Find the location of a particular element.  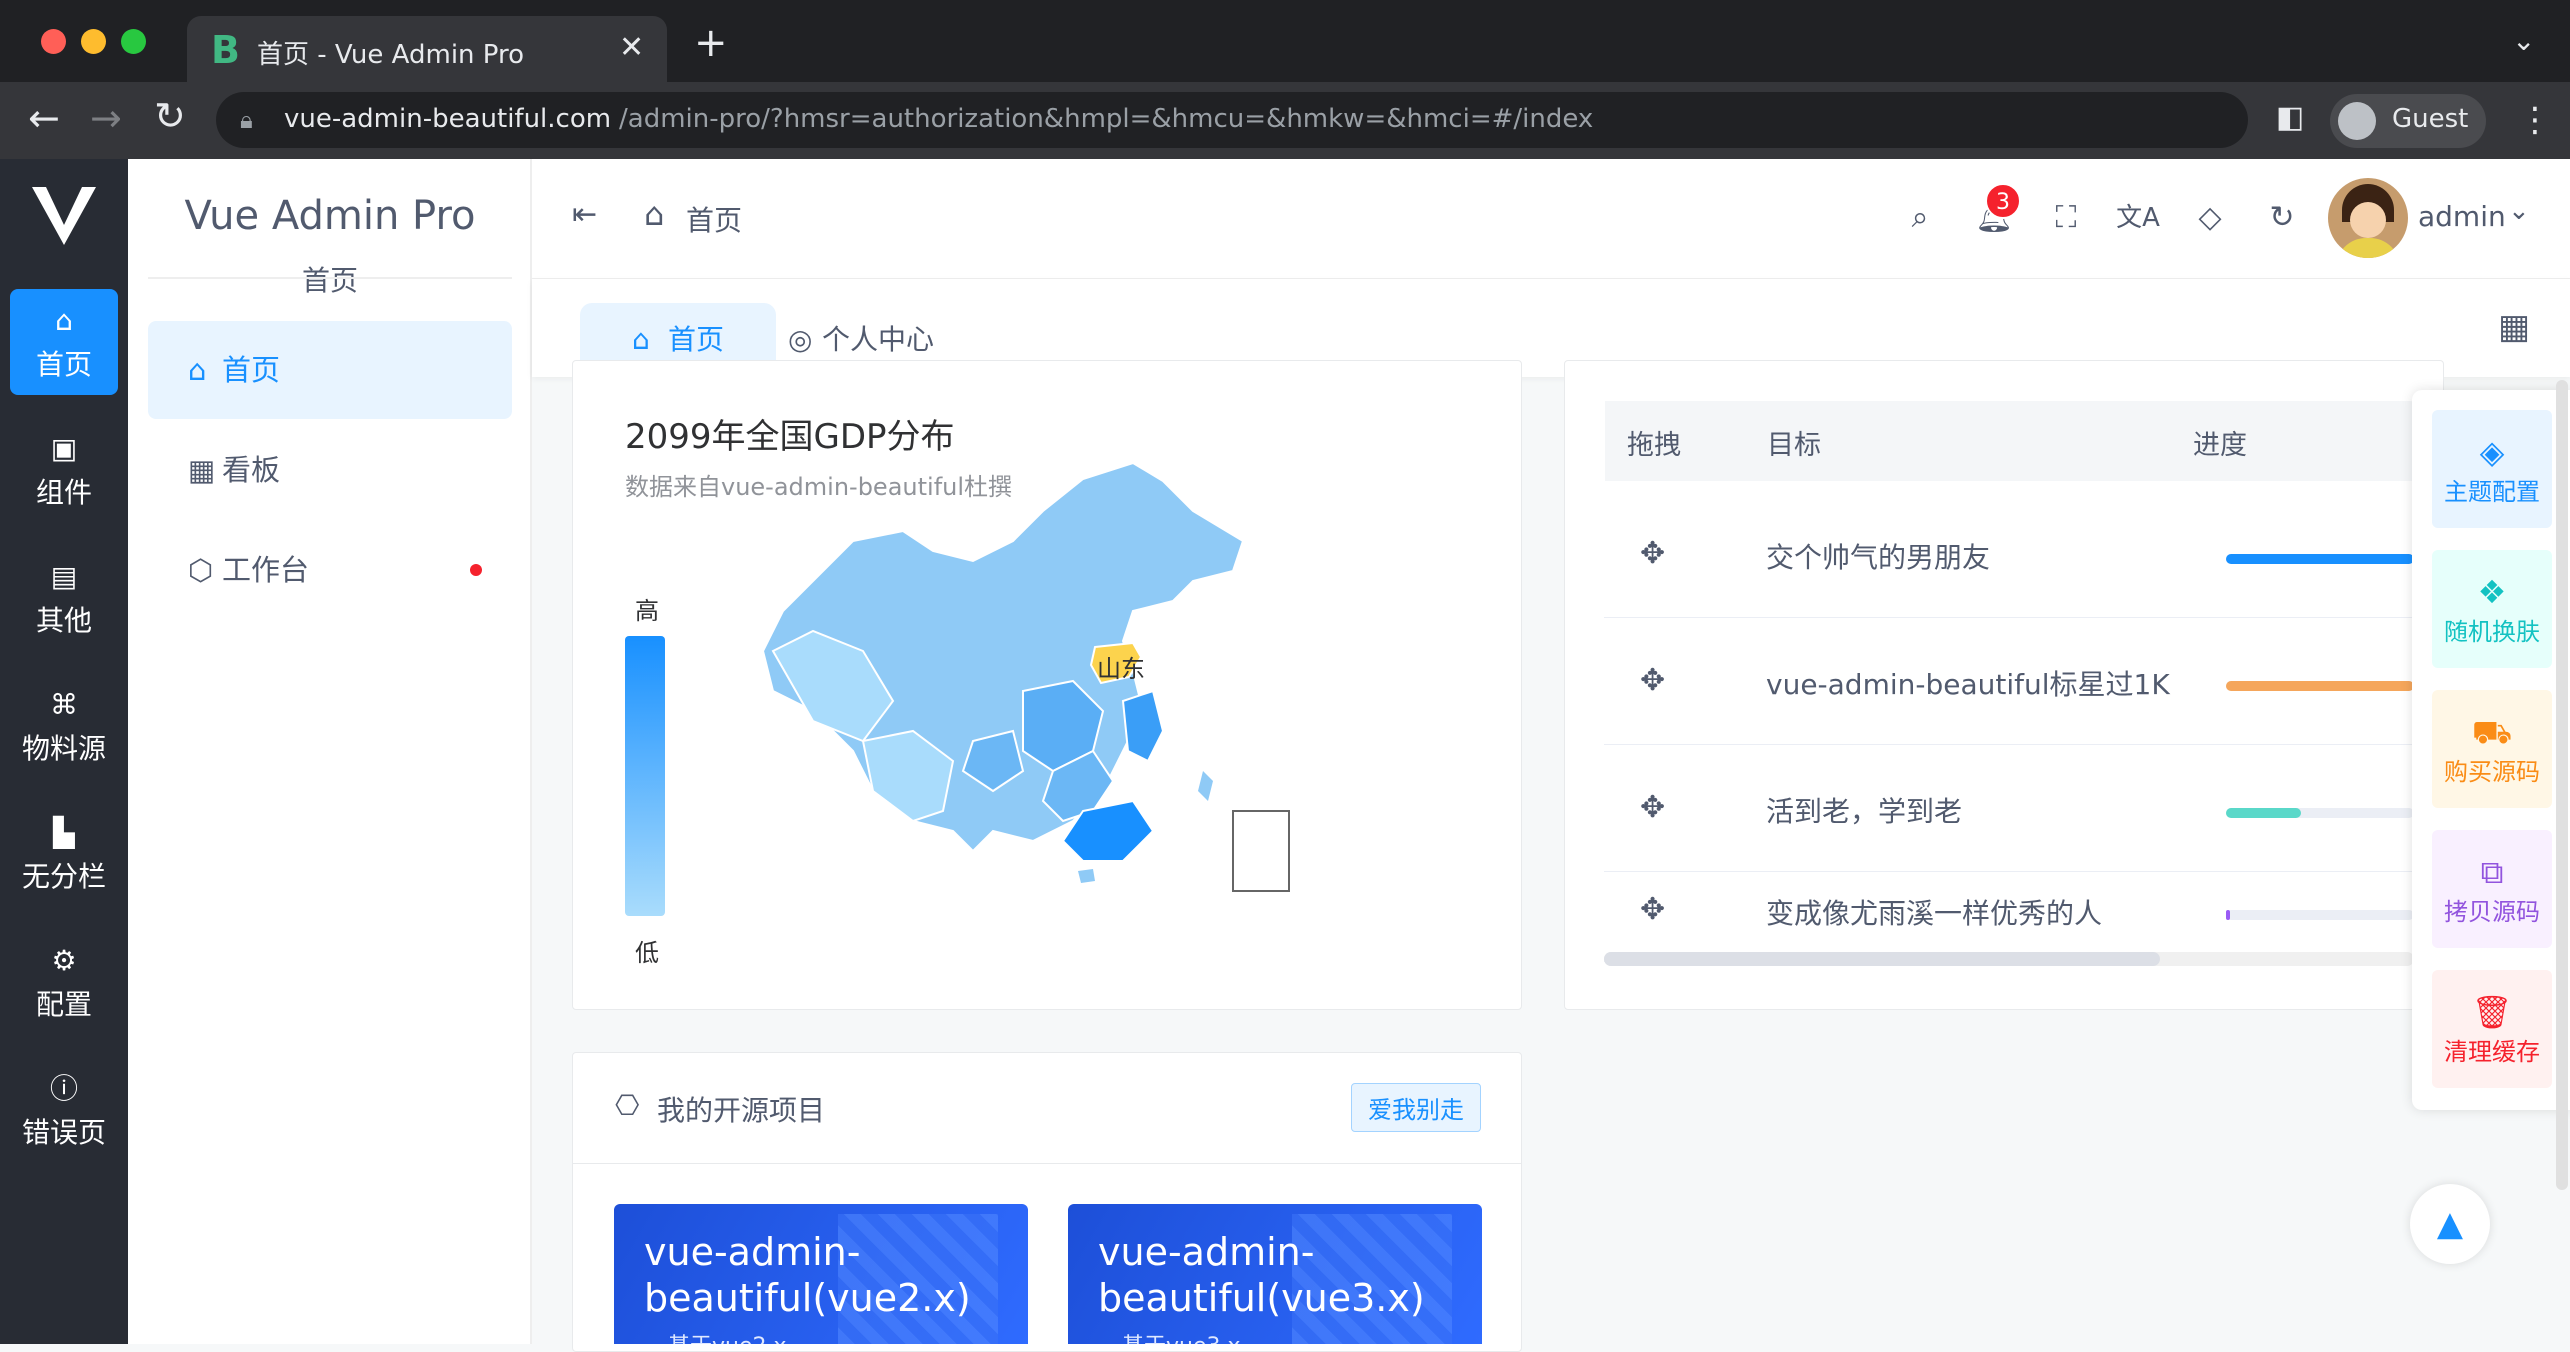

grid-icon: ▦ is located at coordinates (2514, 327).